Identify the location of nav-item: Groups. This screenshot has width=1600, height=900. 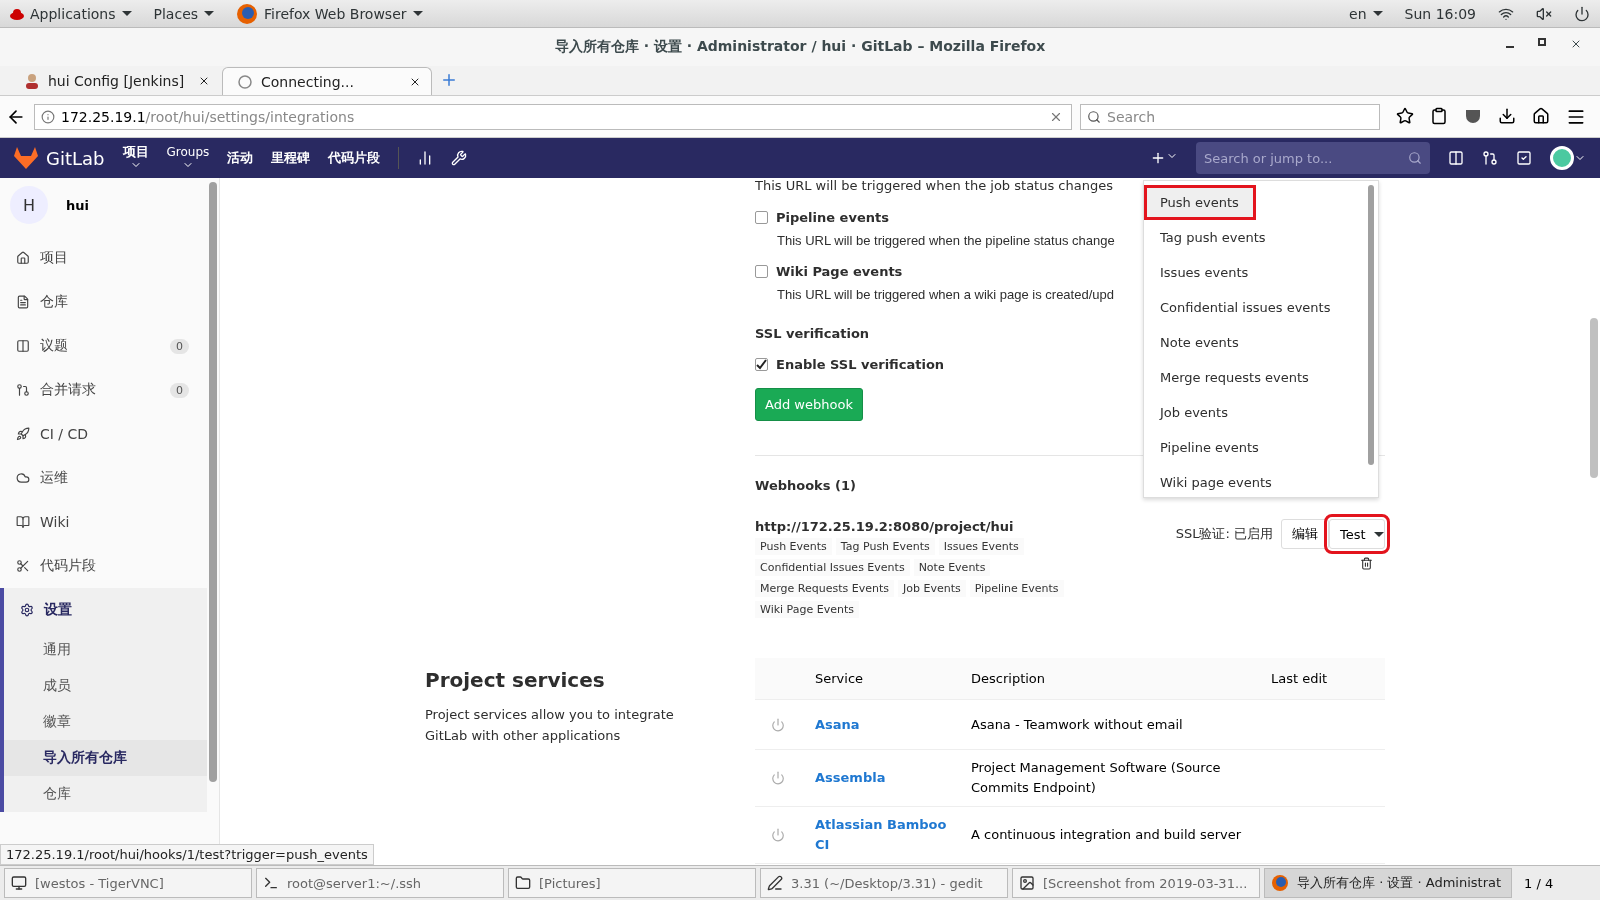
(188, 158).